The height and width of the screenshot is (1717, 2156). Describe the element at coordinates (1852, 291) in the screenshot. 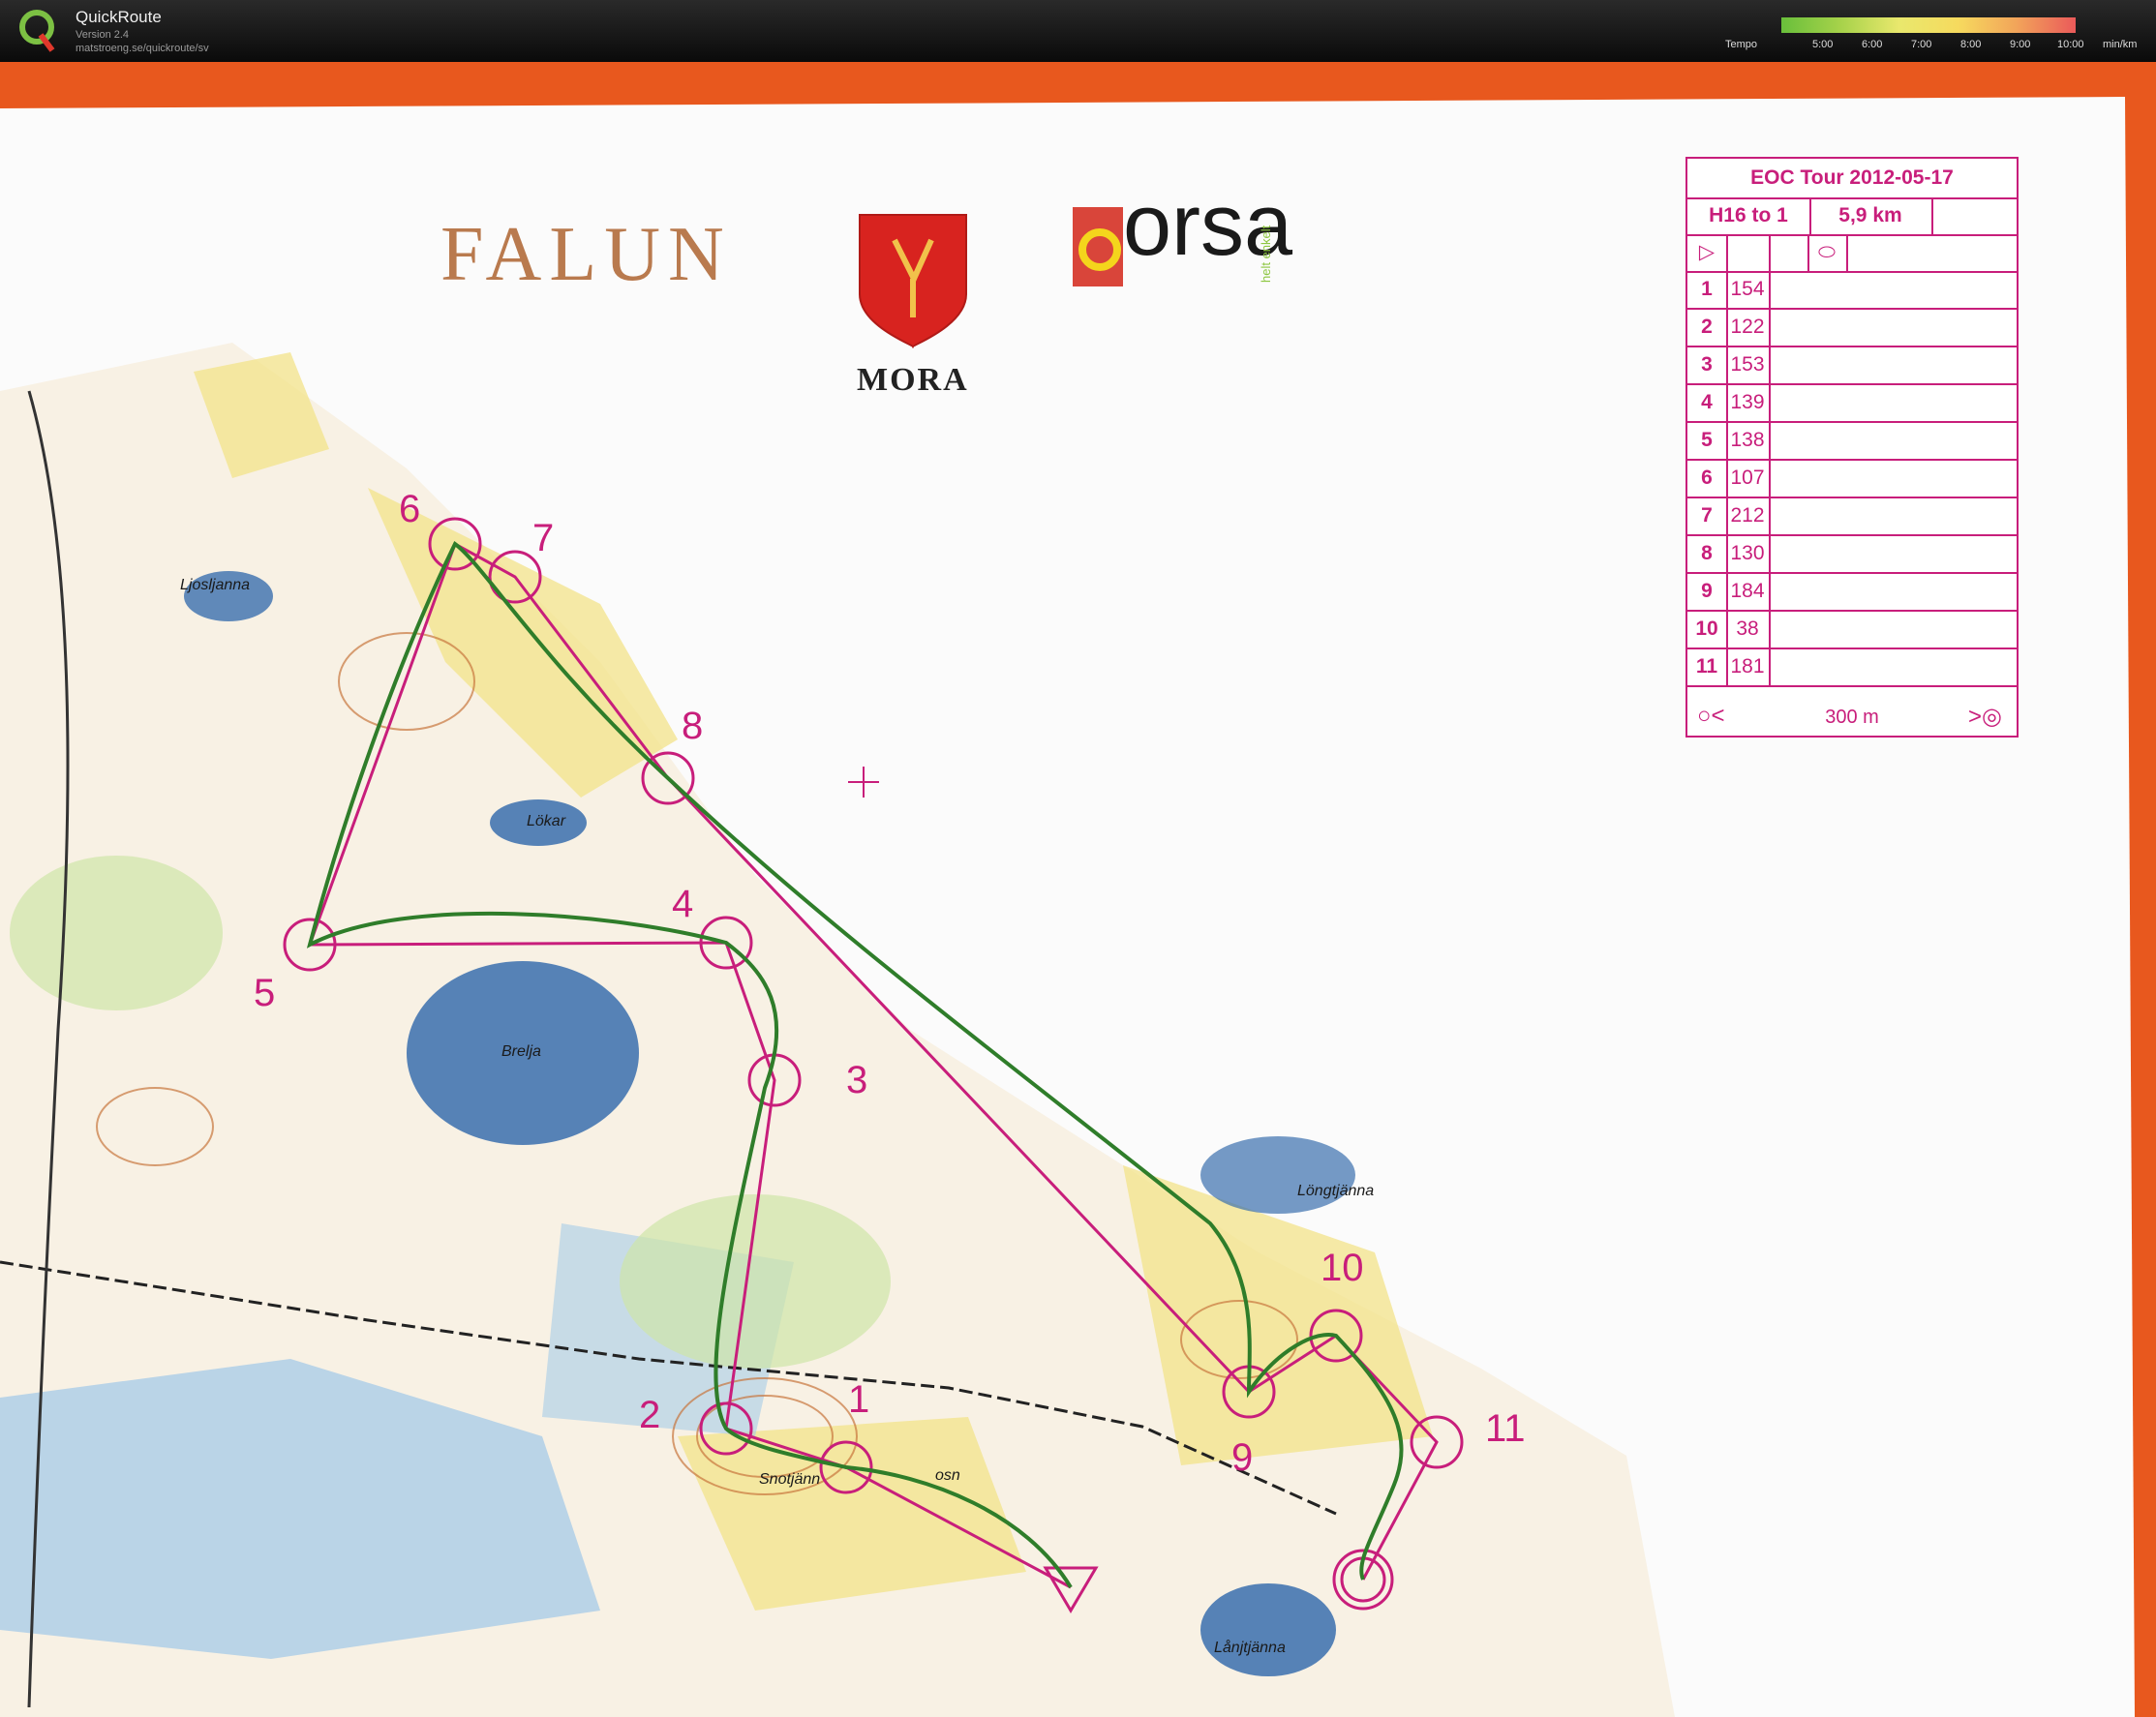

I see `control-row: 1 154` at that location.